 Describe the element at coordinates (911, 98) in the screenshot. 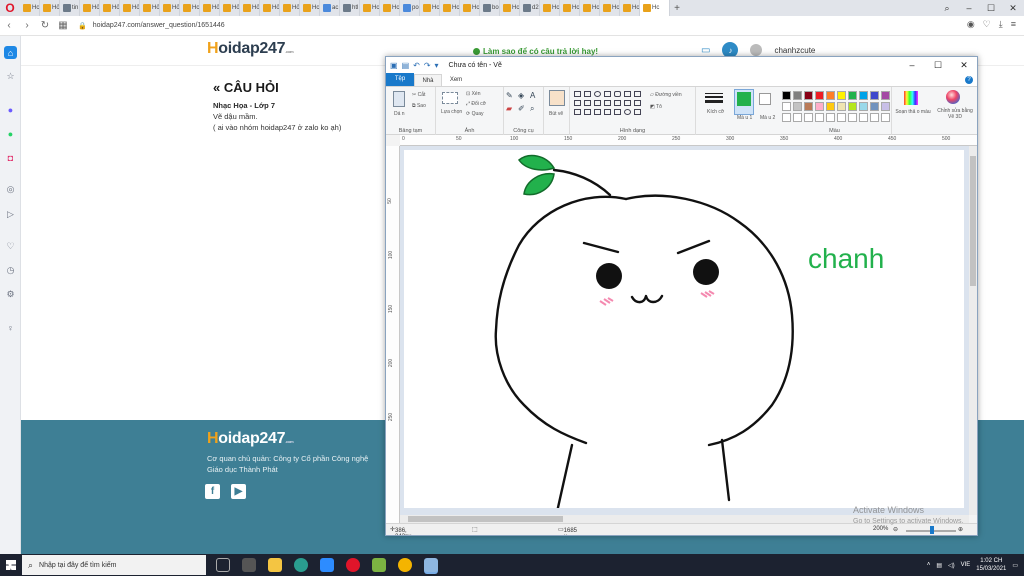

I see `edit-colors-icon` at that location.